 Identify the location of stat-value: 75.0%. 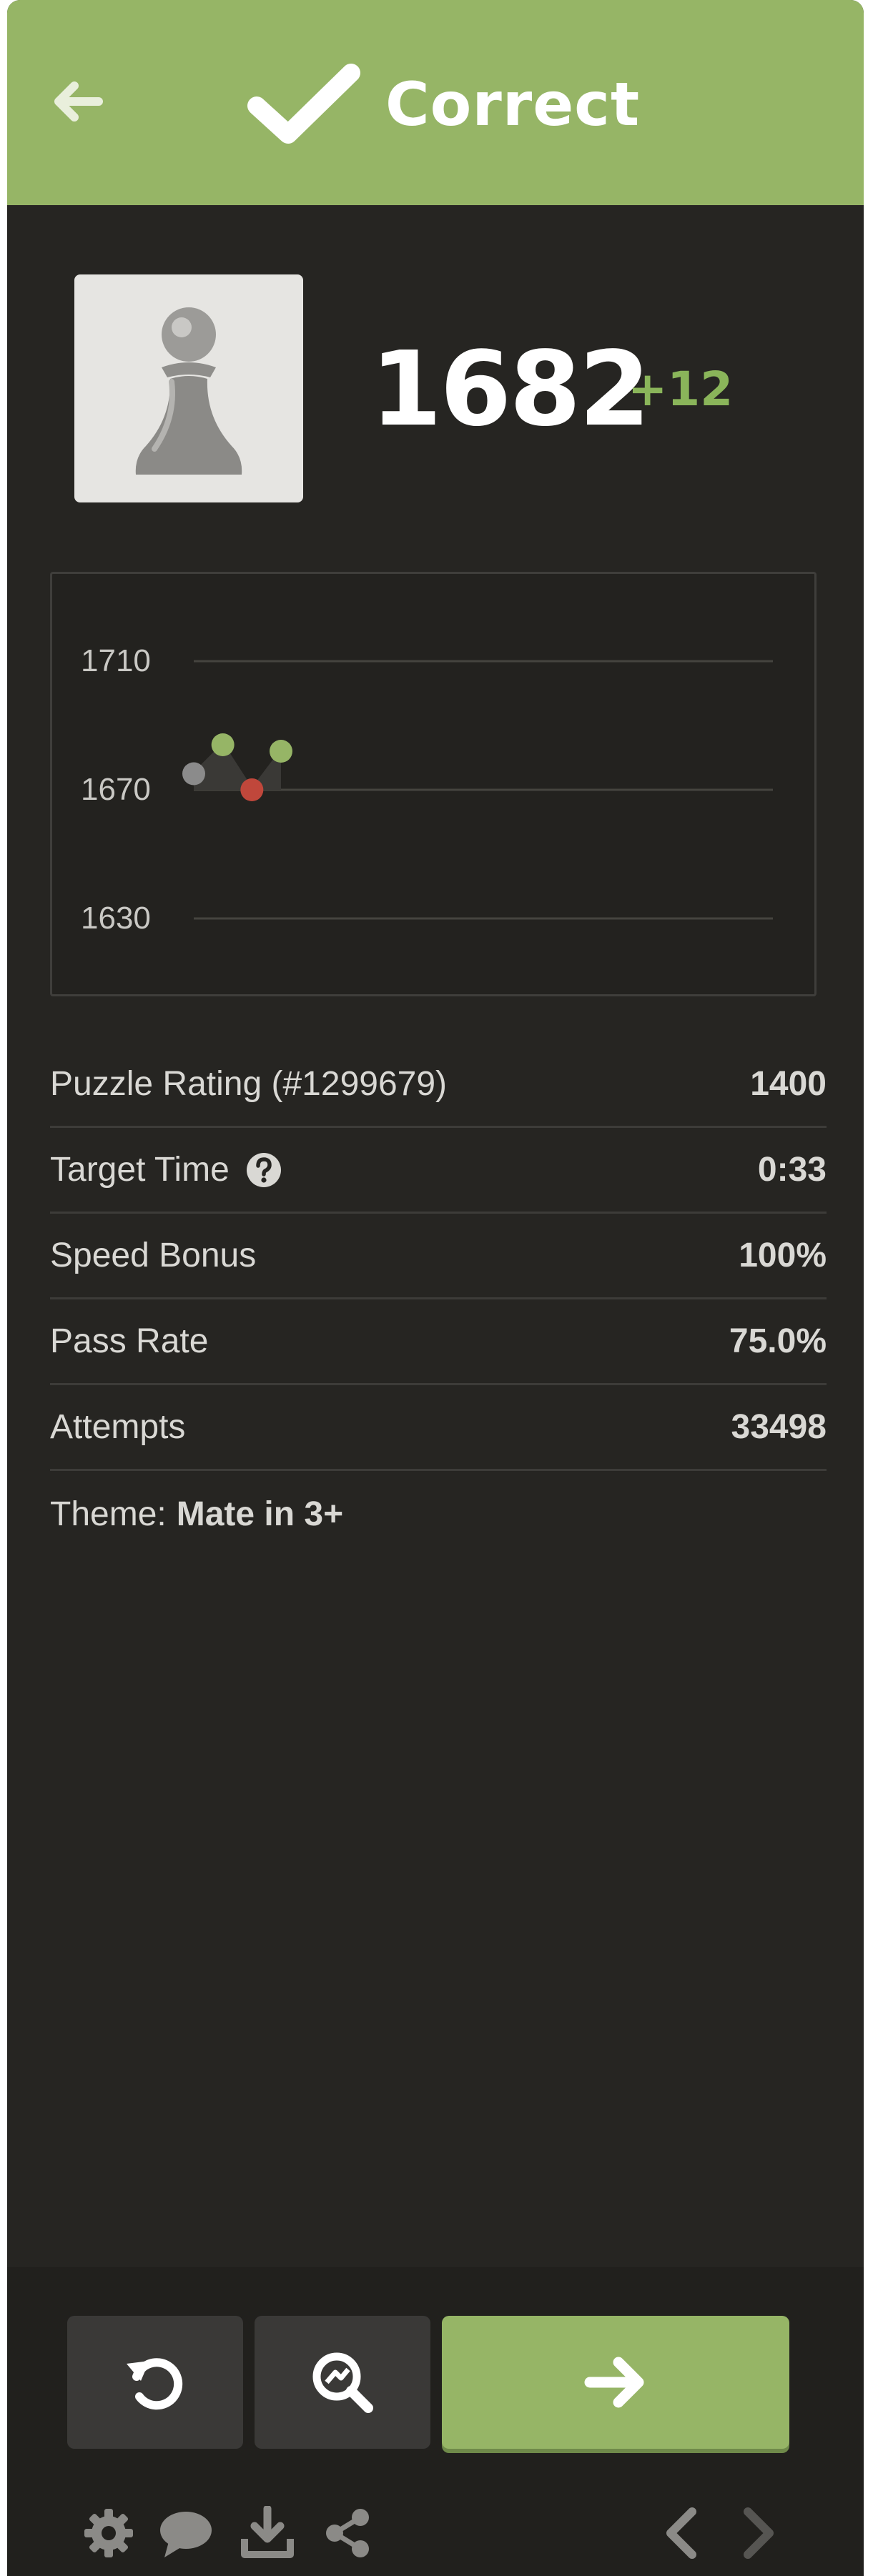
(778, 1341).